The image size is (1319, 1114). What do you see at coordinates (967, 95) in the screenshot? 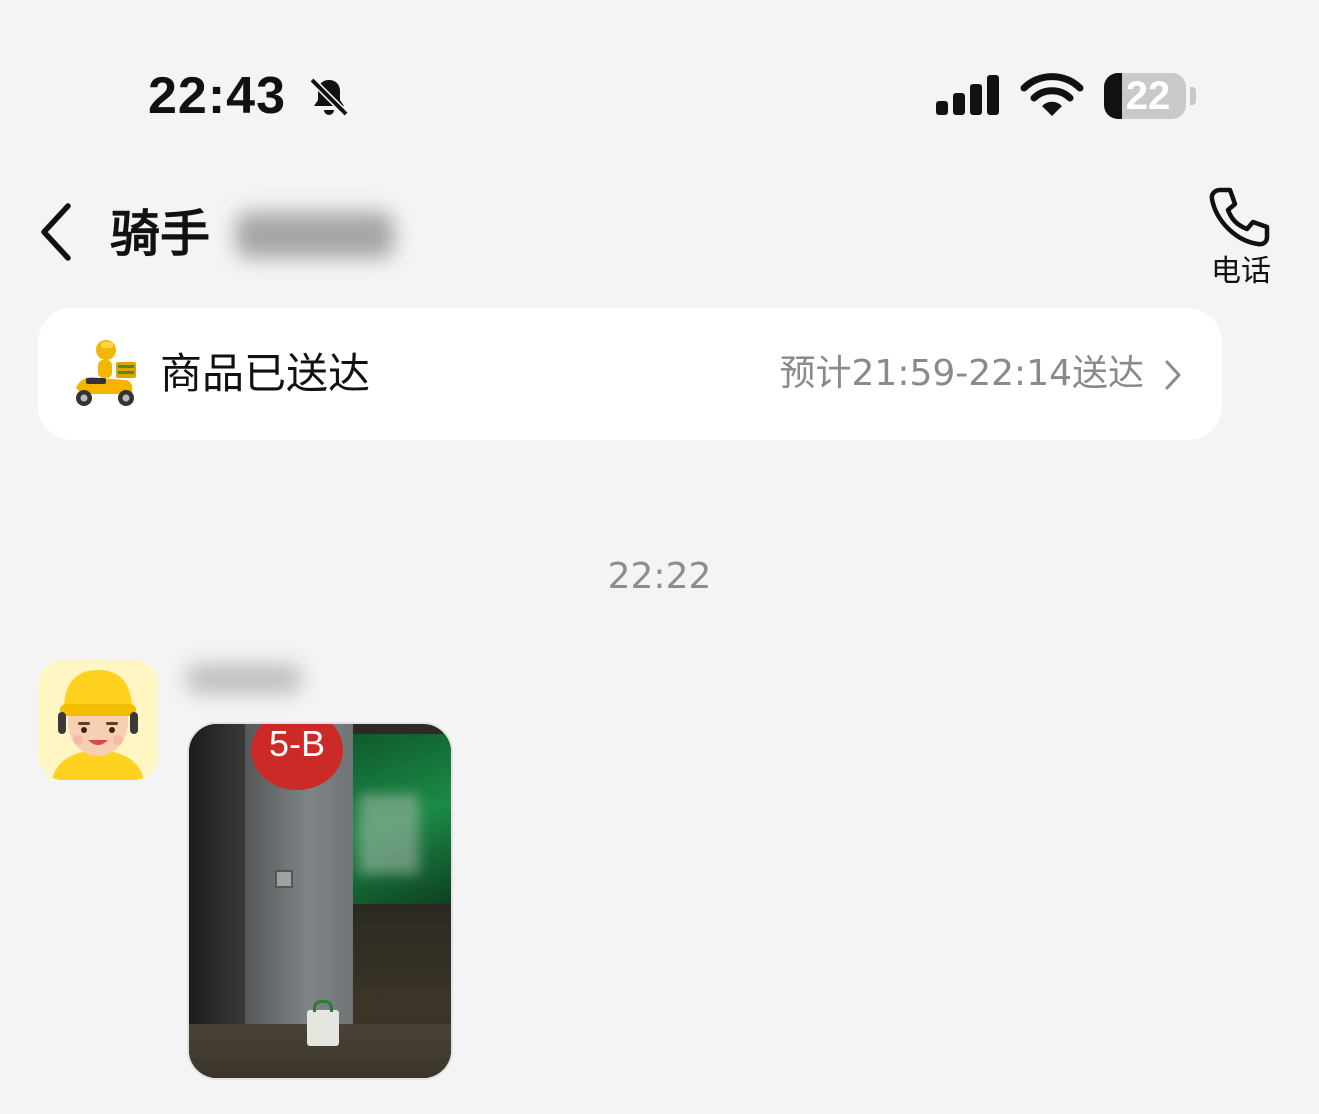
I see `cellular-signal-icon` at bounding box center [967, 95].